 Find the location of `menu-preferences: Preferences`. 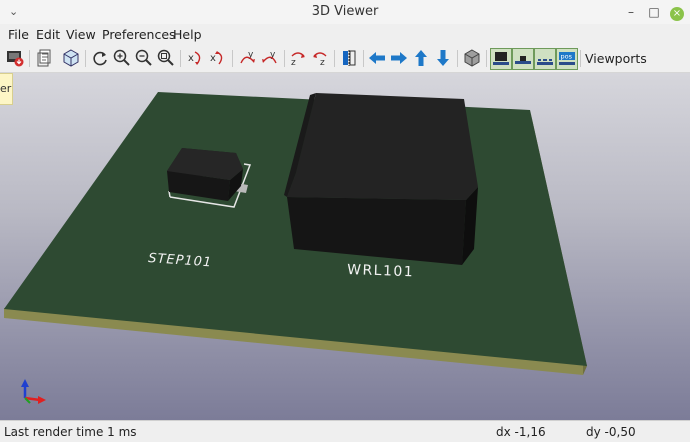

menu-preferences: Preferences is located at coordinates (139, 34).